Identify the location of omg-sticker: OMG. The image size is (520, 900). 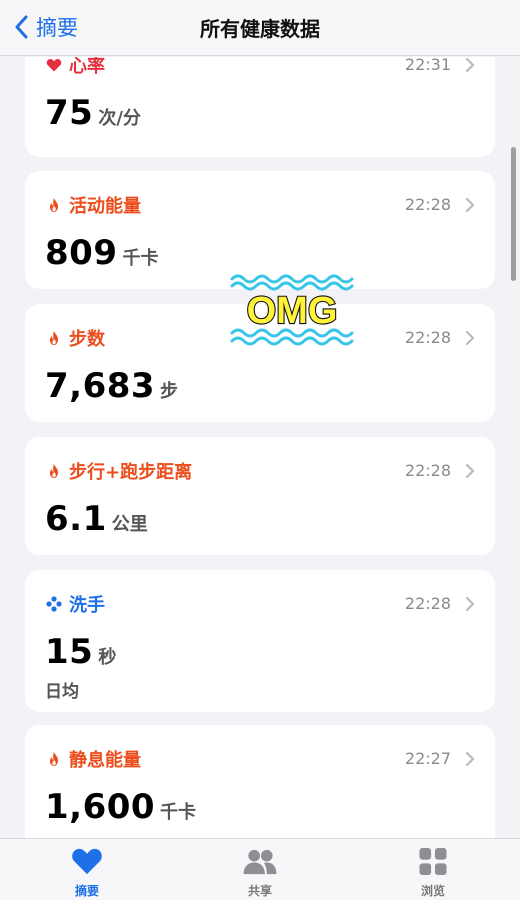
(292, 310).